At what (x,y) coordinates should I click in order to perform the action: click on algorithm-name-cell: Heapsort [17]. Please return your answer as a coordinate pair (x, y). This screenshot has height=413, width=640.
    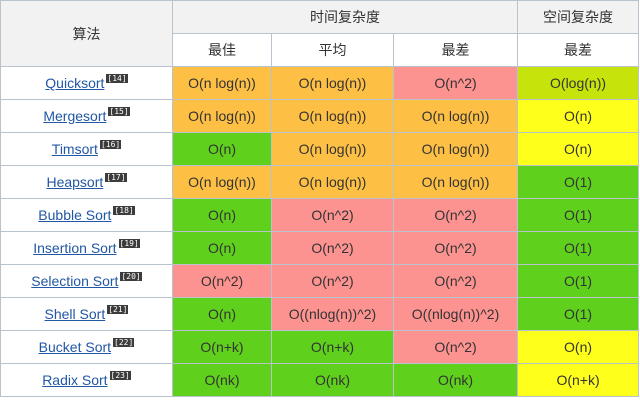
    Looking at the image, I should click on (86, 182).